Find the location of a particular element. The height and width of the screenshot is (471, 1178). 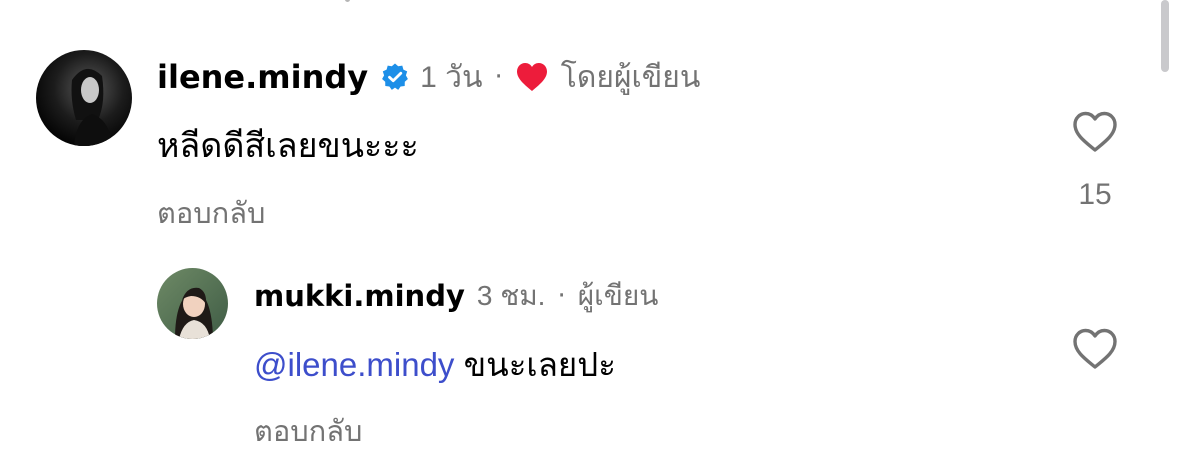

avatar-mukki-mindy is located at coordinates (192, 303).